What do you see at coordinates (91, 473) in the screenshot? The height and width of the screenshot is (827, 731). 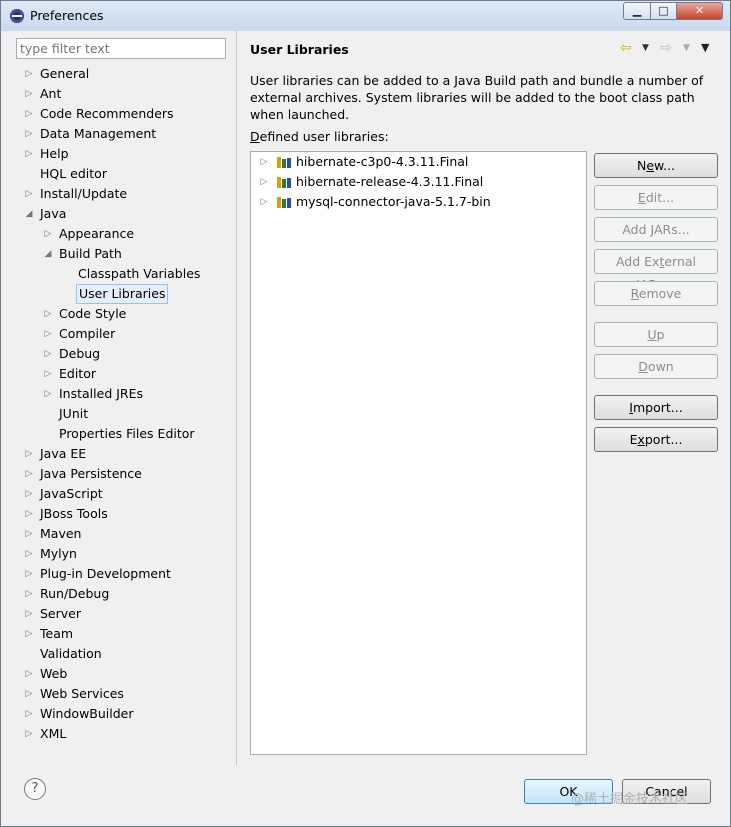 I see `tree-item-label: Java Persistence` at bounding box center [91, 473].